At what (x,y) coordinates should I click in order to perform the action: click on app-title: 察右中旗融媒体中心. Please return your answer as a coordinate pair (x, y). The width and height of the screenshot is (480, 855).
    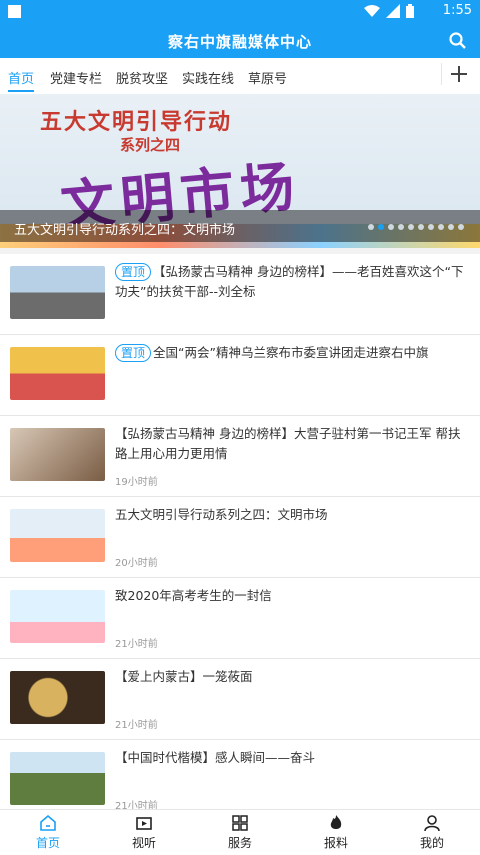
    Looking at the image, I should click on (239, 42).